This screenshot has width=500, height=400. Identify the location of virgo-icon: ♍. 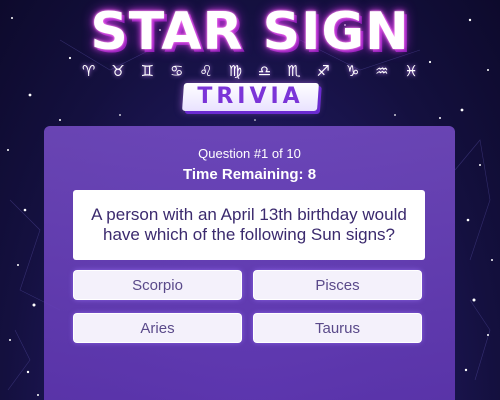
(235, 71).